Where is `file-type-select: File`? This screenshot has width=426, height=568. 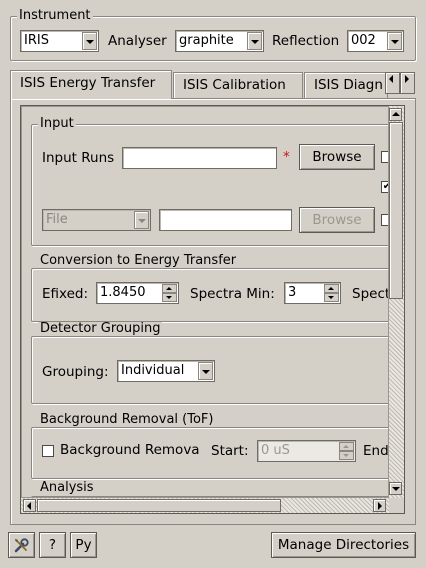 file-type-select: File is located at coordinates (96, 220).